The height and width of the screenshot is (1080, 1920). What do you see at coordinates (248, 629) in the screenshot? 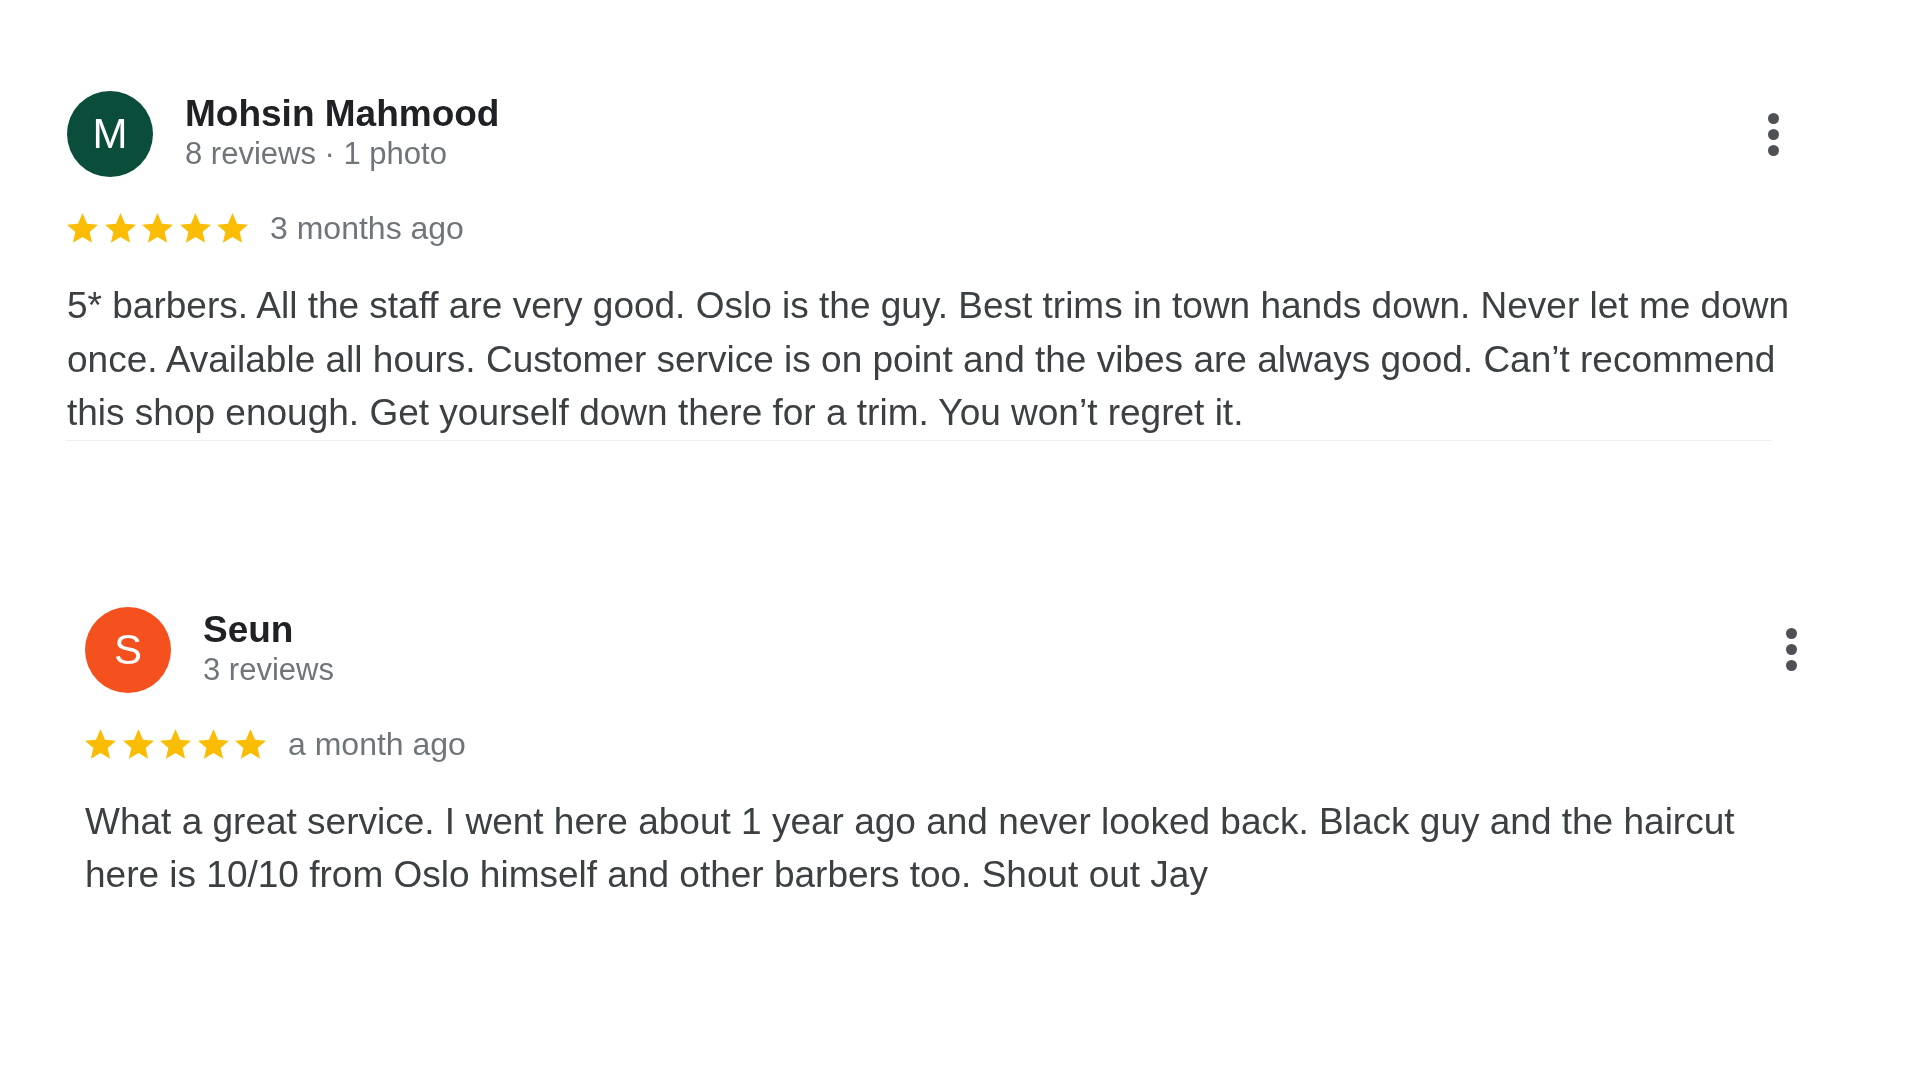
I see `reviewer-name: Seun` at bounding box center [248, 629].